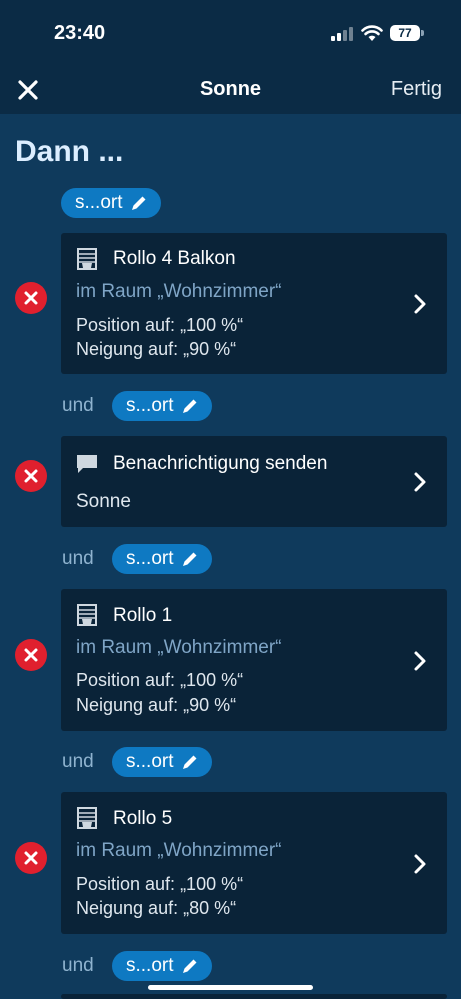  I want to click on battery-icon: 77, so click(405, 33).